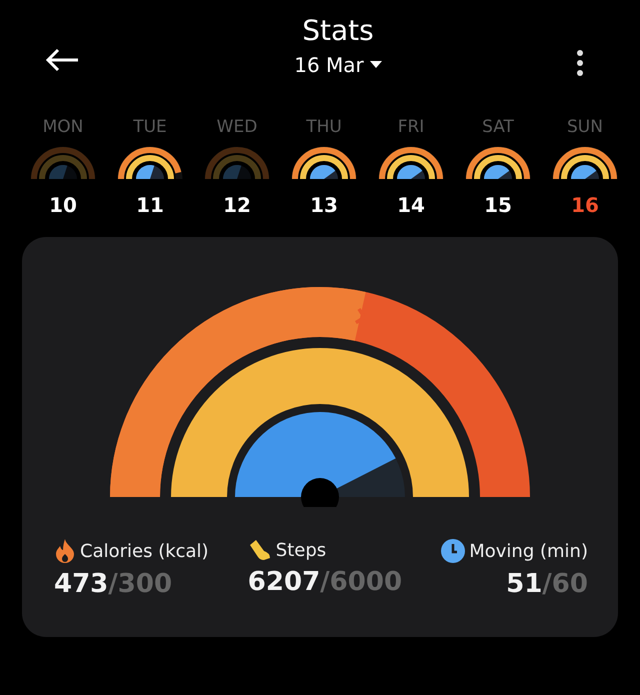  Describe the element at coordinates (324, 205) in the screenshot. I see `date-number: 13` at that location.